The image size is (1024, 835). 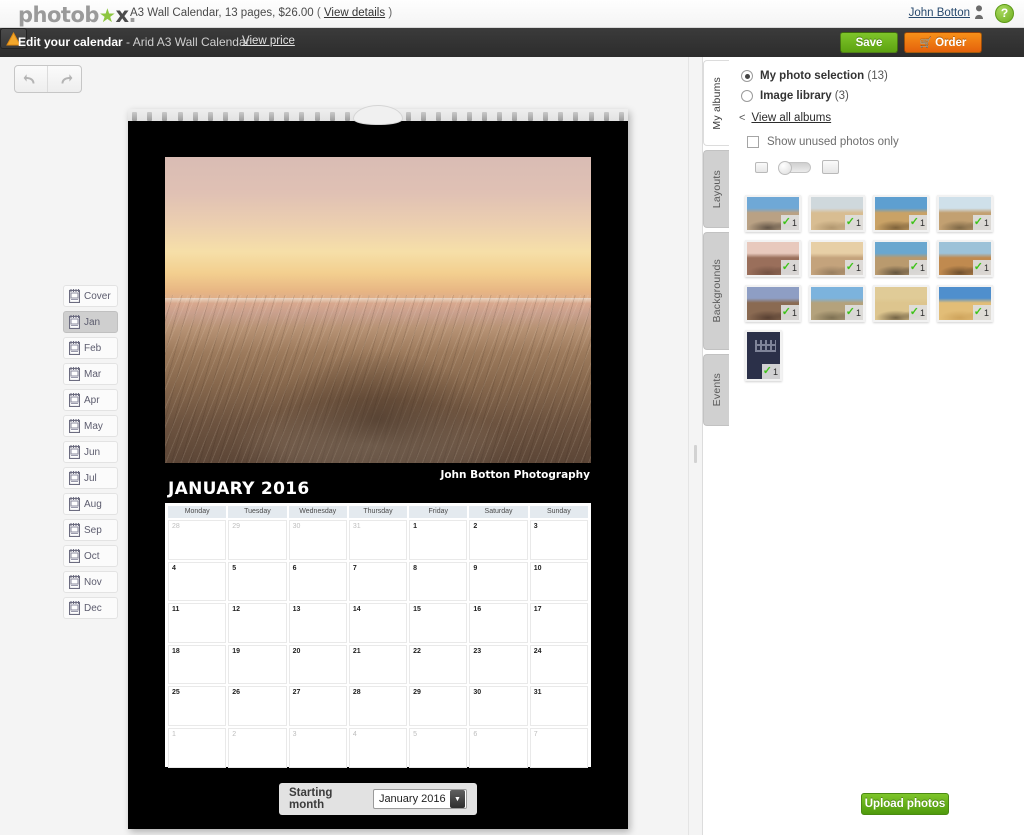 What do you see at coordinates (90, 452) in the screenshot?
I see `month-nav-item-jun: Jun` at bounding box center [90, 452].